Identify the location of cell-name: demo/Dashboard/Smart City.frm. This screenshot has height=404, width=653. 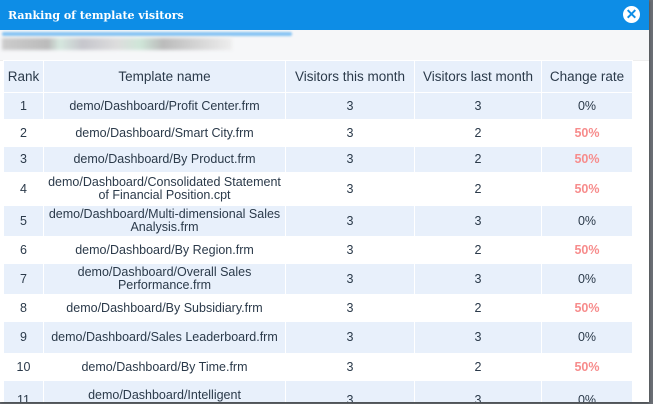
(164, 133).